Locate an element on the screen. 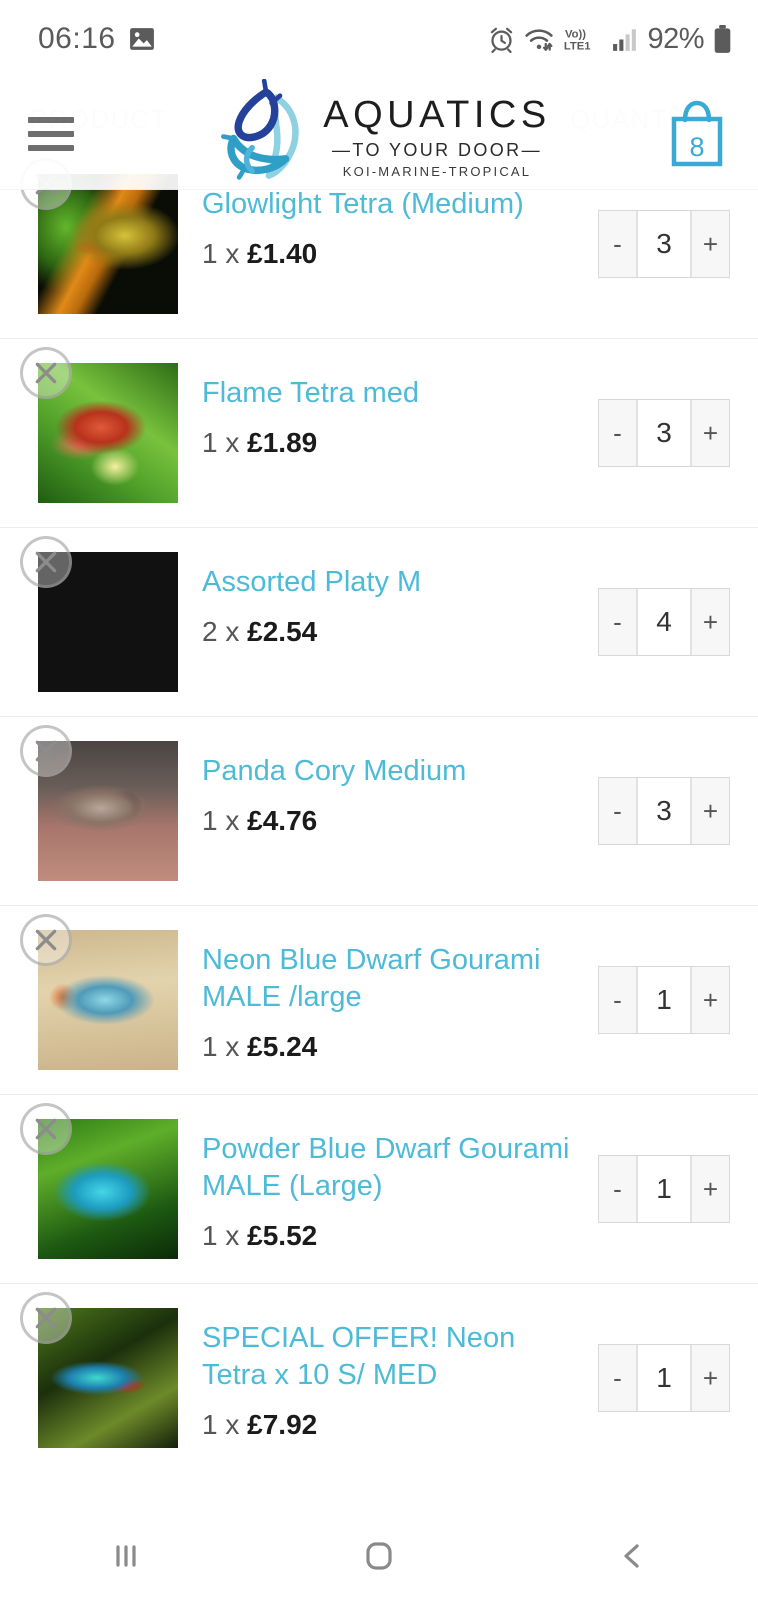 The image size is (758, 1600). home-icon is located at coordinates (379, 1556).